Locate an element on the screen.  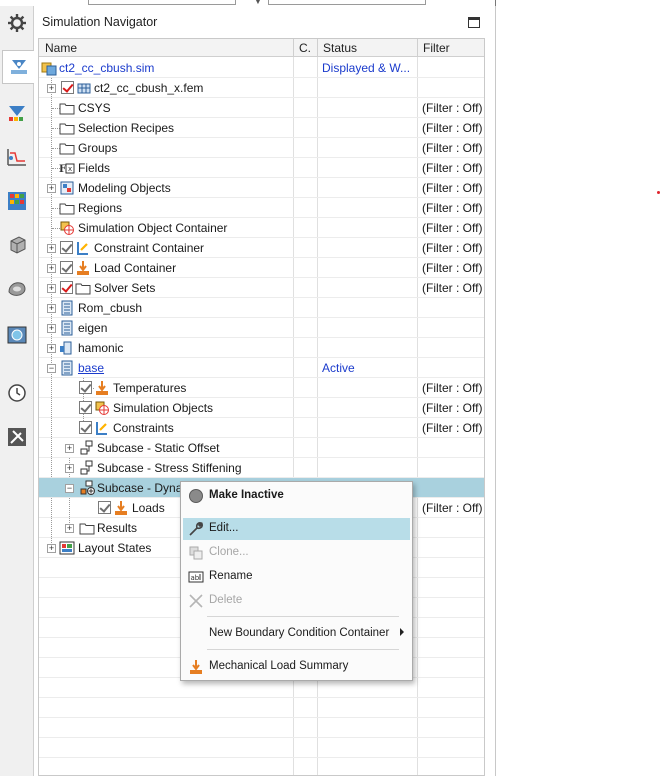
tree-label: Solver Sets is located at coordinates (125, 288).